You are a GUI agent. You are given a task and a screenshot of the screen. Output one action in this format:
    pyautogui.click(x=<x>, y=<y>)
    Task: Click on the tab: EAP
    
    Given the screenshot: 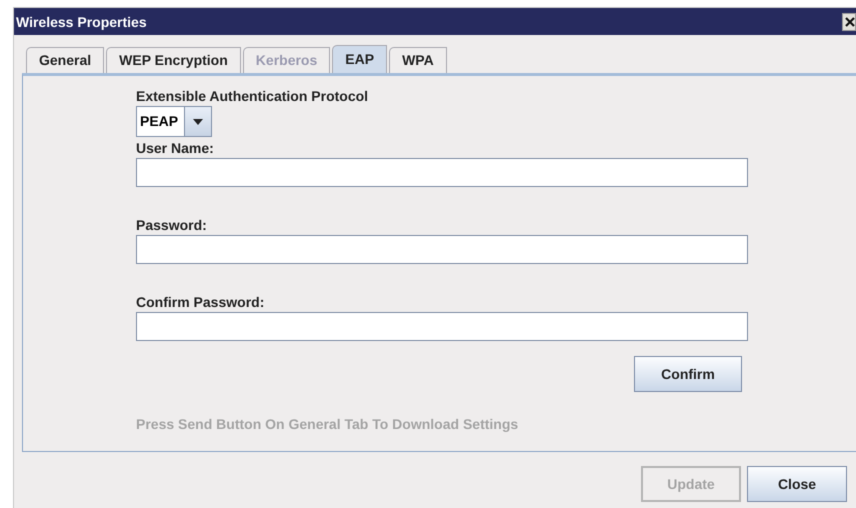 What is the action you would take?
    pyautogui.click(x=360, y=59)
    